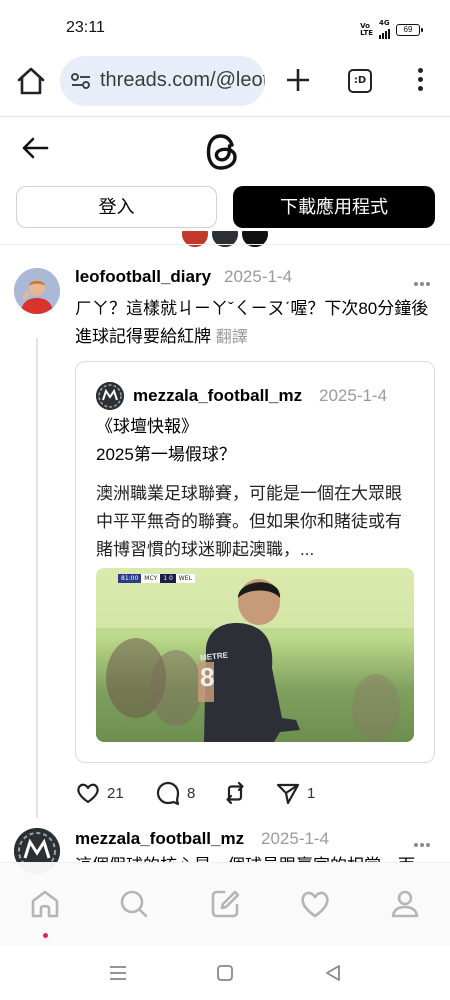  Describe the element at coordinates (334, 207) in the screenshot. I see `download-app-button: 下載應用程式` at that location.